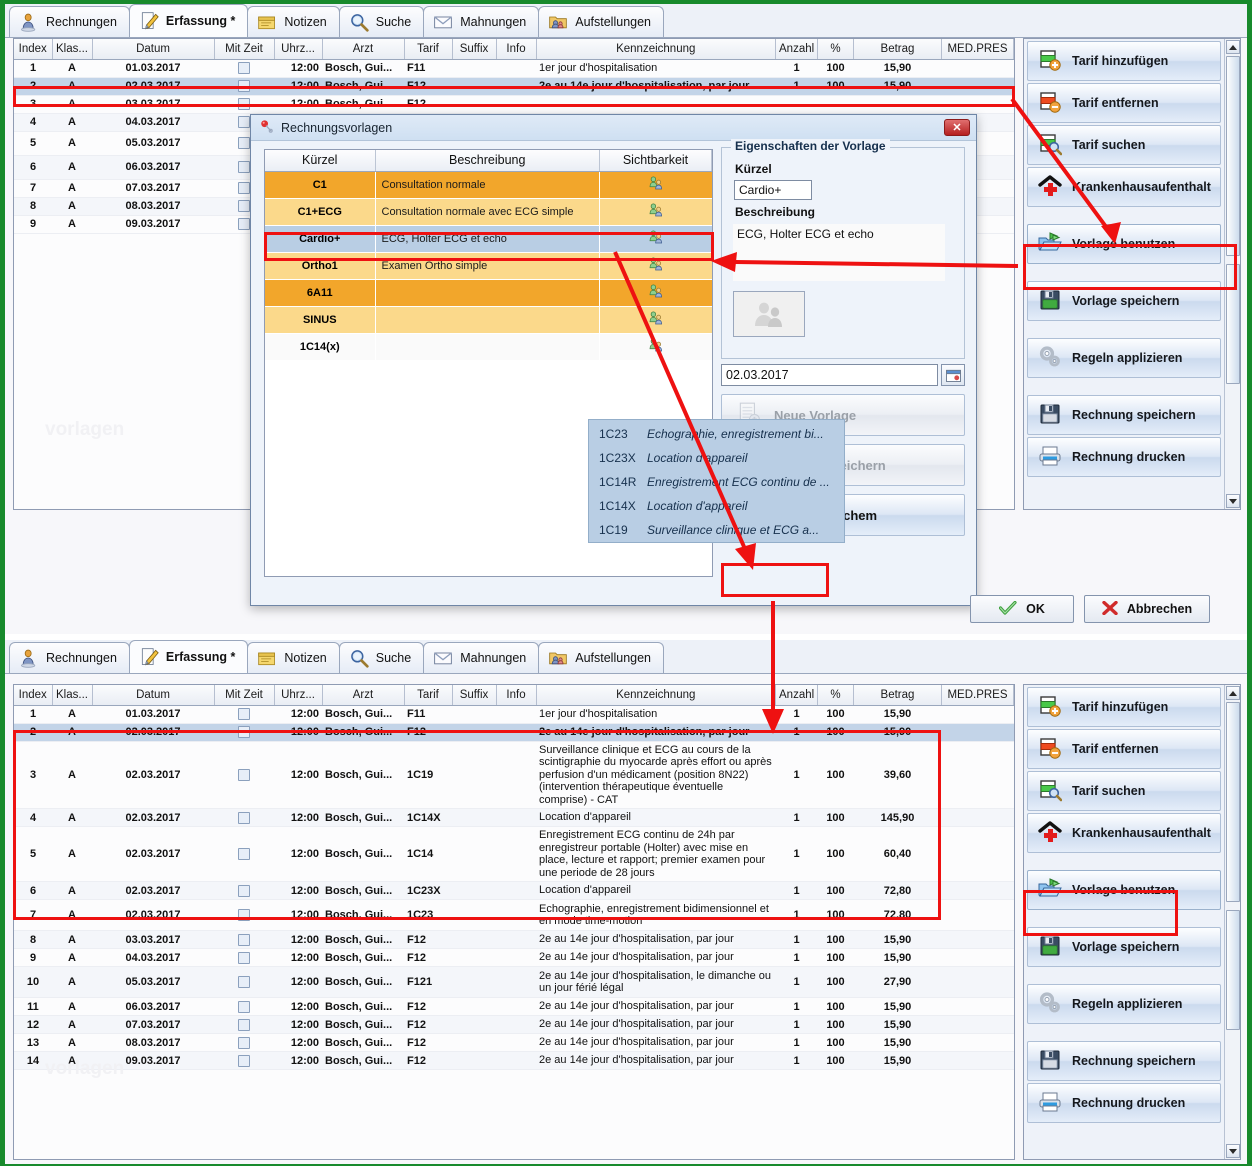 Image resolution: width=1252 pixels, height=1166 pixels. What do you see at coordinates (69, 21) in the screenshot?
I see `tab-rechnungen: Rechnungen` at bounding box center [69, 21].